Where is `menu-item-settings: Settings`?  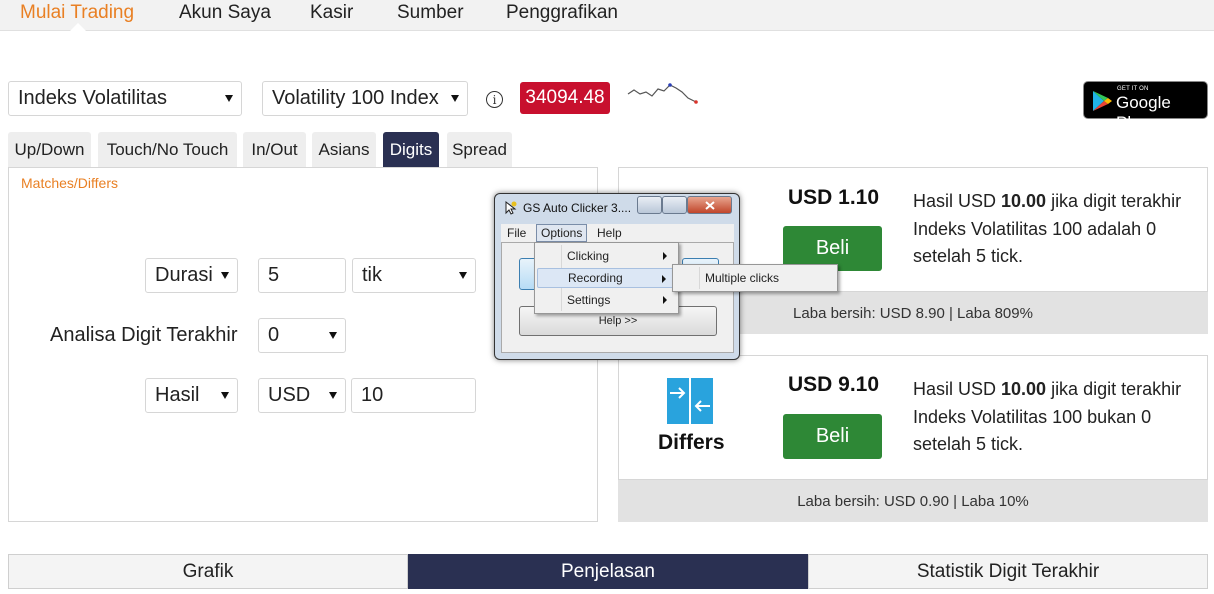 menu-item-settings: Settings is located at coordinates (606, 300).